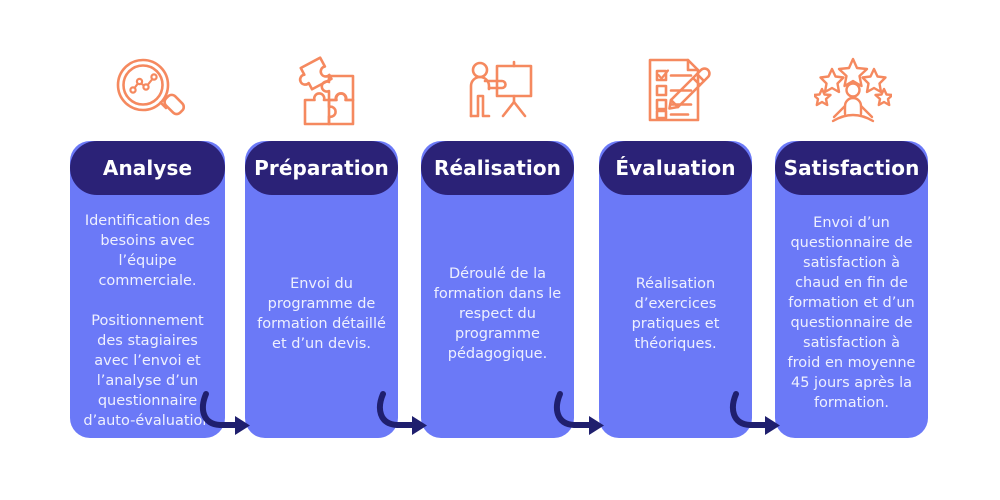 The height and width of the screenshot is (500, 1000). What do you see at coordinates (677, 90) in the screenshot?
I see `checklist-pencil-icon` at bounding box center [677, 90].